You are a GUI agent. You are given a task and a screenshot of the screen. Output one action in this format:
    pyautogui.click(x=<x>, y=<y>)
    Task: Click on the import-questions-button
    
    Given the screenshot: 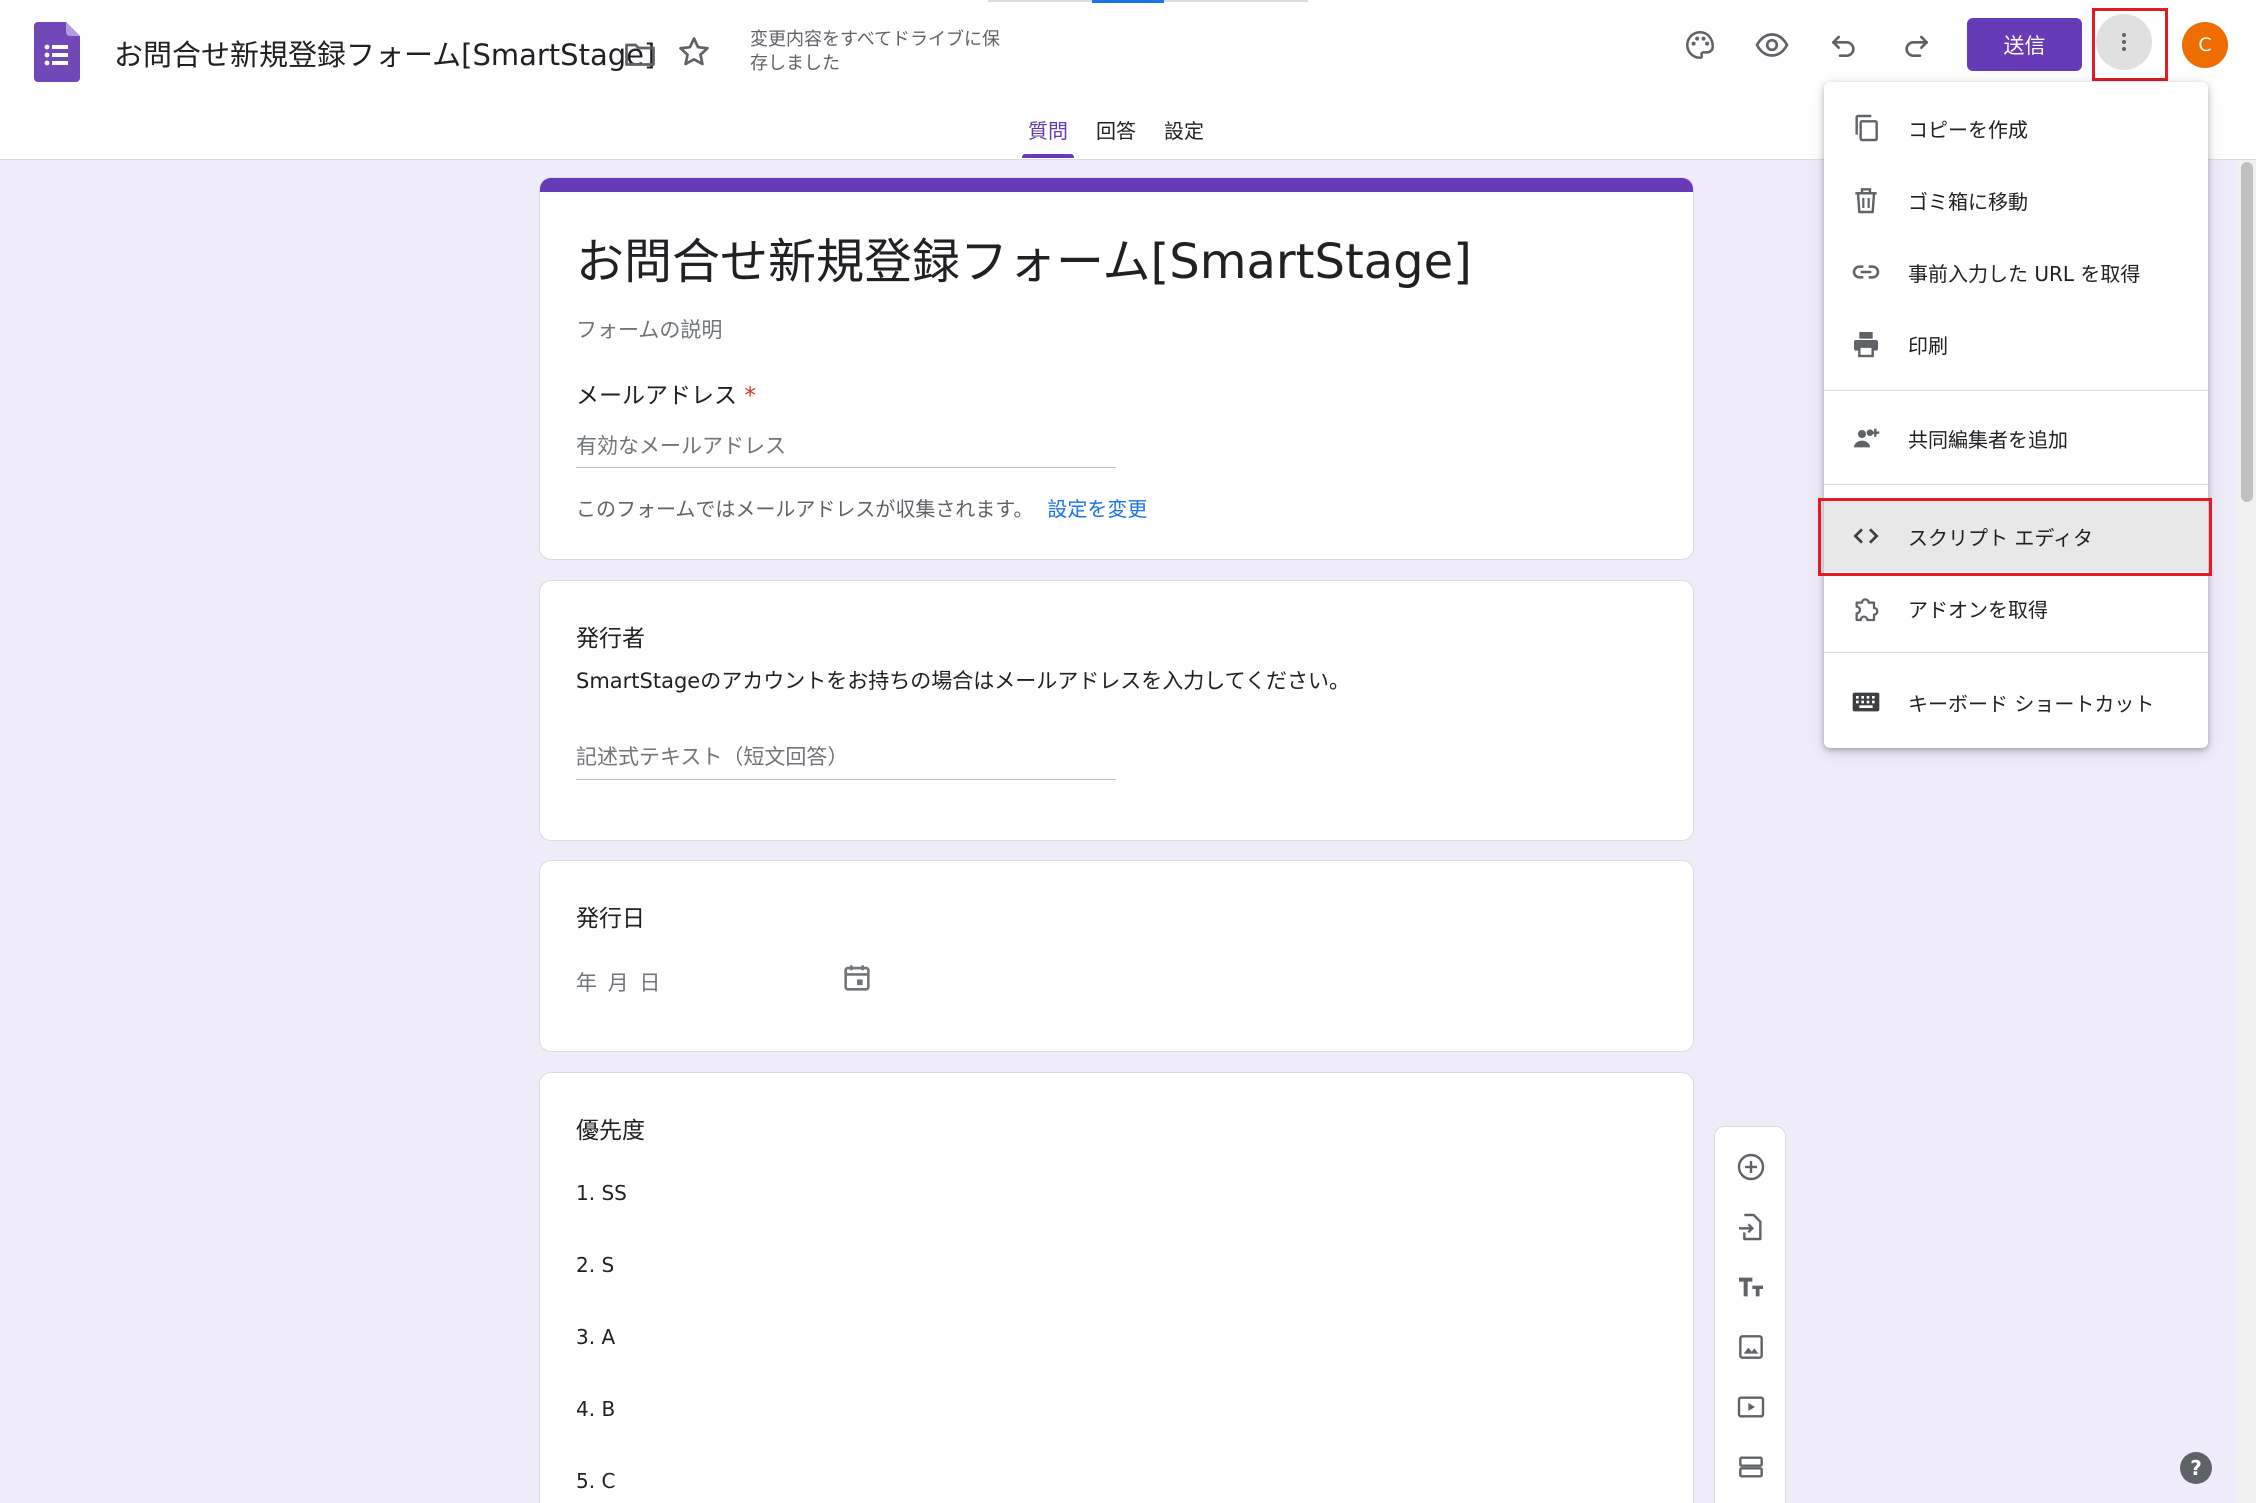 What is the action you would take?
    pyautogui.click(x=1751, y=1227)
    